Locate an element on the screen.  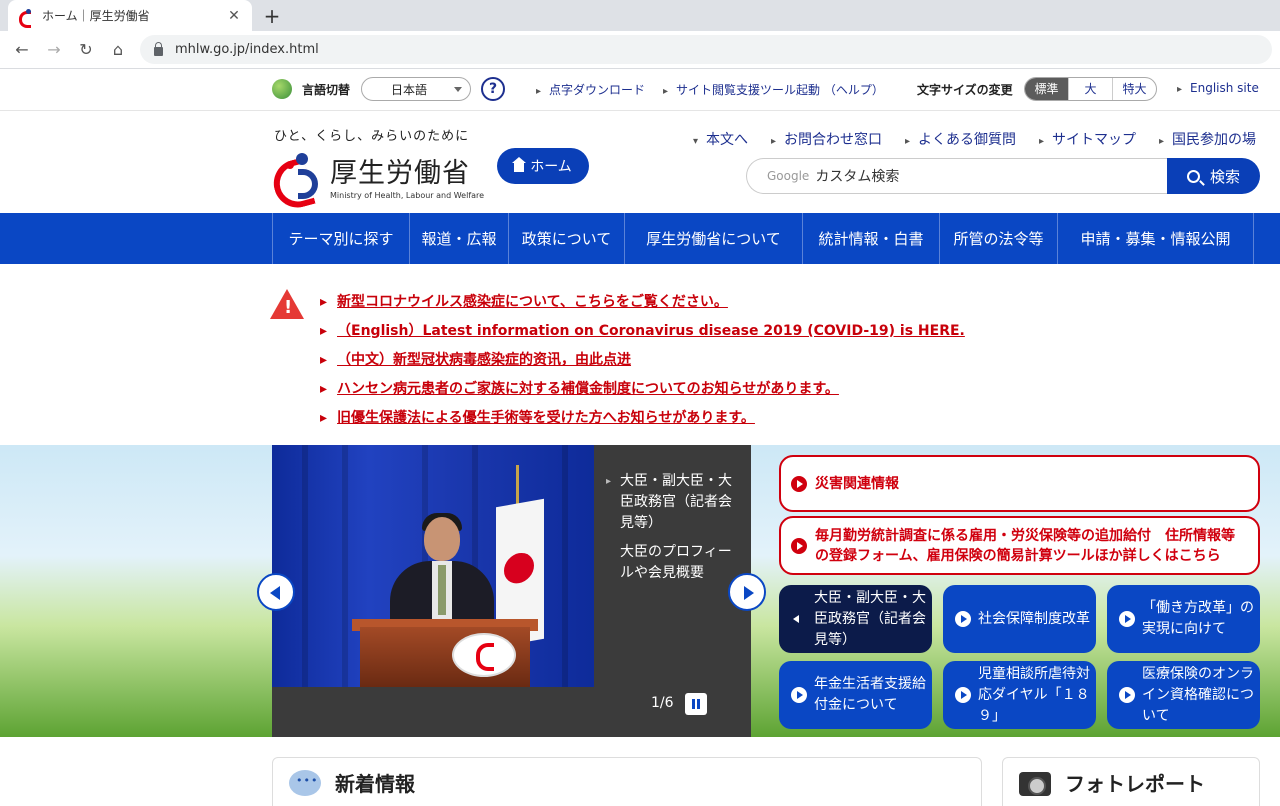
alert-hansen: ハンセン病元患者のご家族に対する補償金制度についてのお知らせがあります。 is located at coordinates (579, 388).